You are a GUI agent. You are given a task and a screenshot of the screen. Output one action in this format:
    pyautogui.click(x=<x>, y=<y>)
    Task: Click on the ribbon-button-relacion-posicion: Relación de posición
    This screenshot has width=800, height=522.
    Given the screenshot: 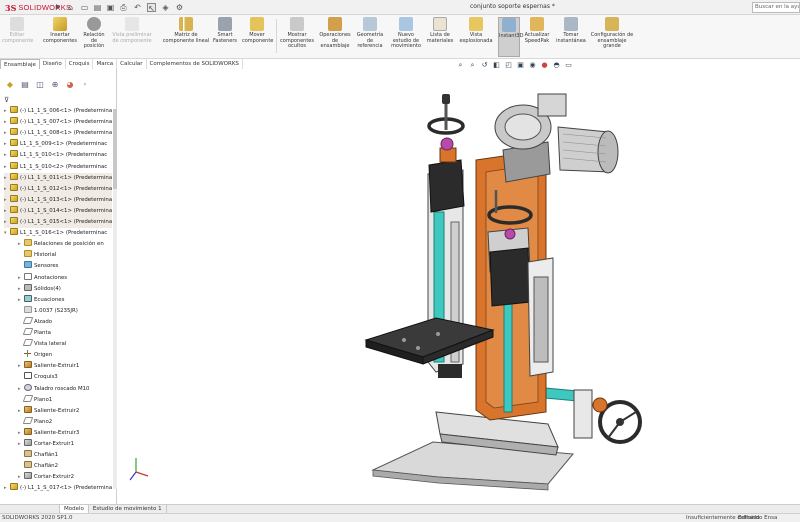 What is the action you would take?
    pyautogui.click(x=94, y=37)
    